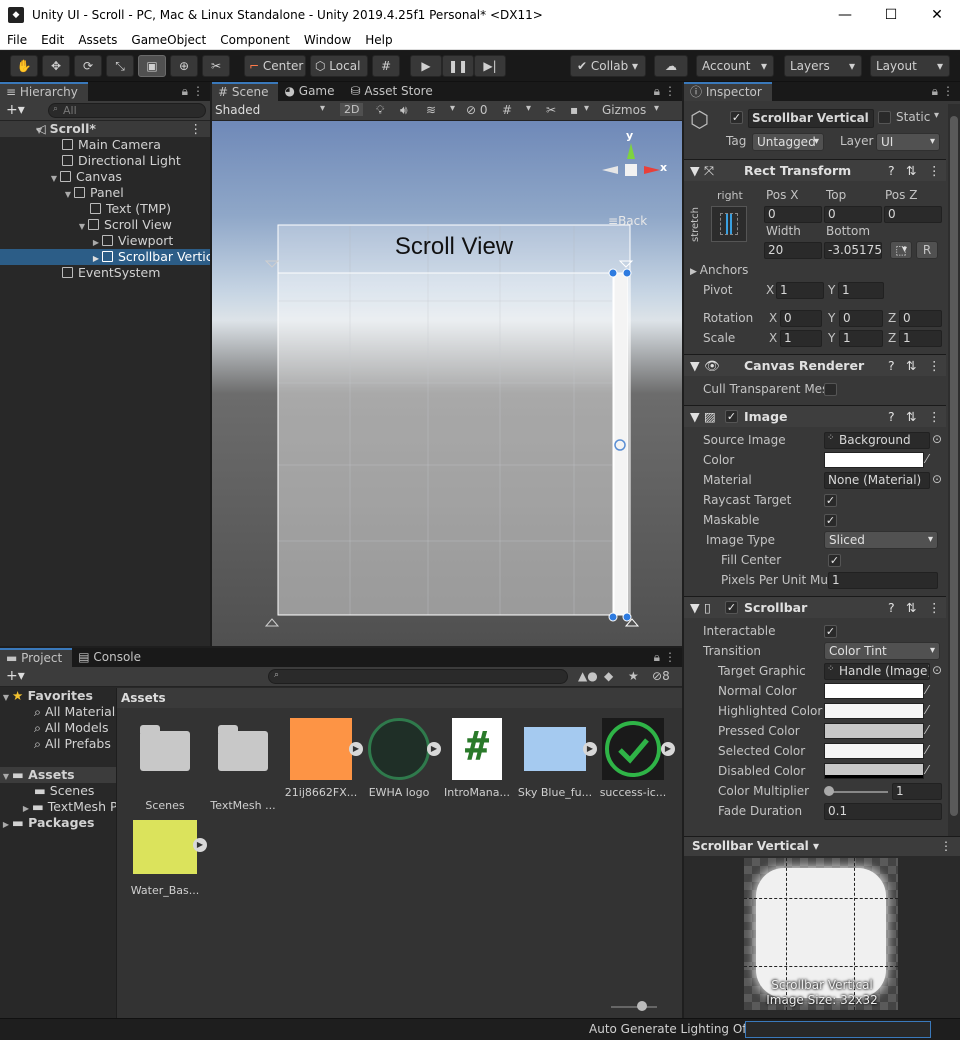 This screenshot has width=960, height=1040. I want to click on packages-row: ▶ ▬ Packages, so click(58, 823).